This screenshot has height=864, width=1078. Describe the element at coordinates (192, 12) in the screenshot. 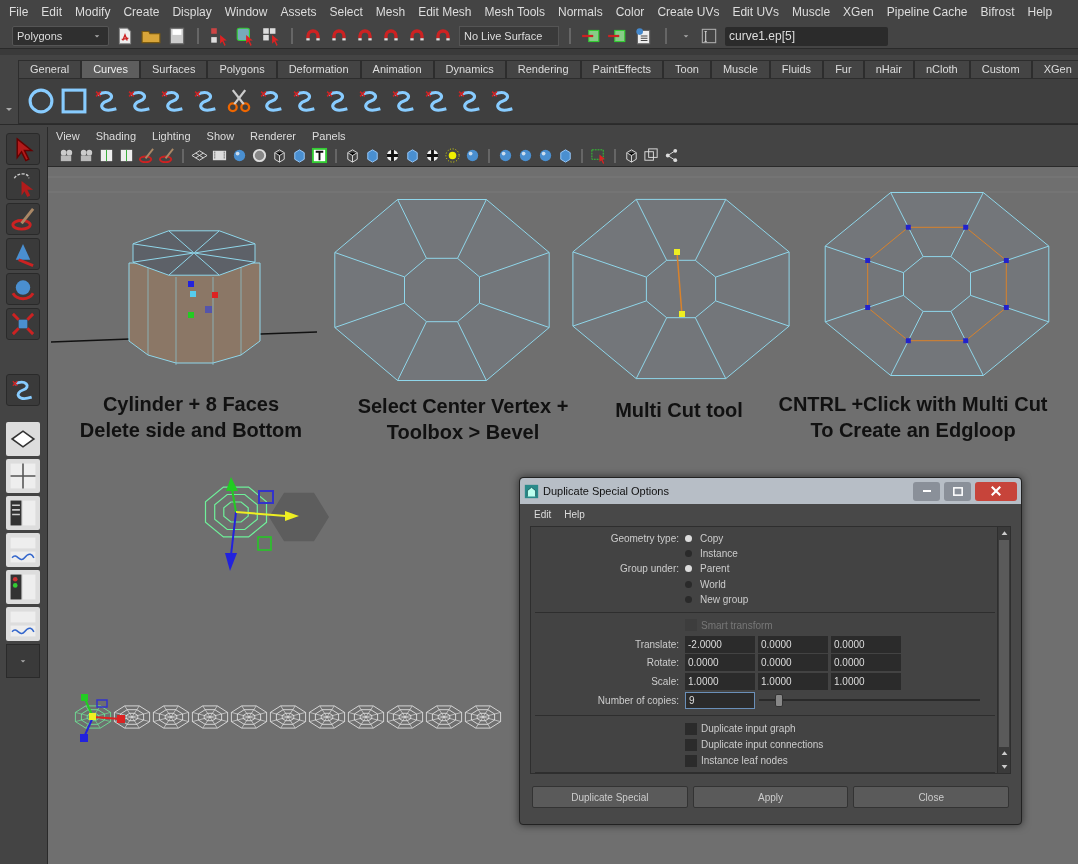

I see `menu-item: Display` at that location.